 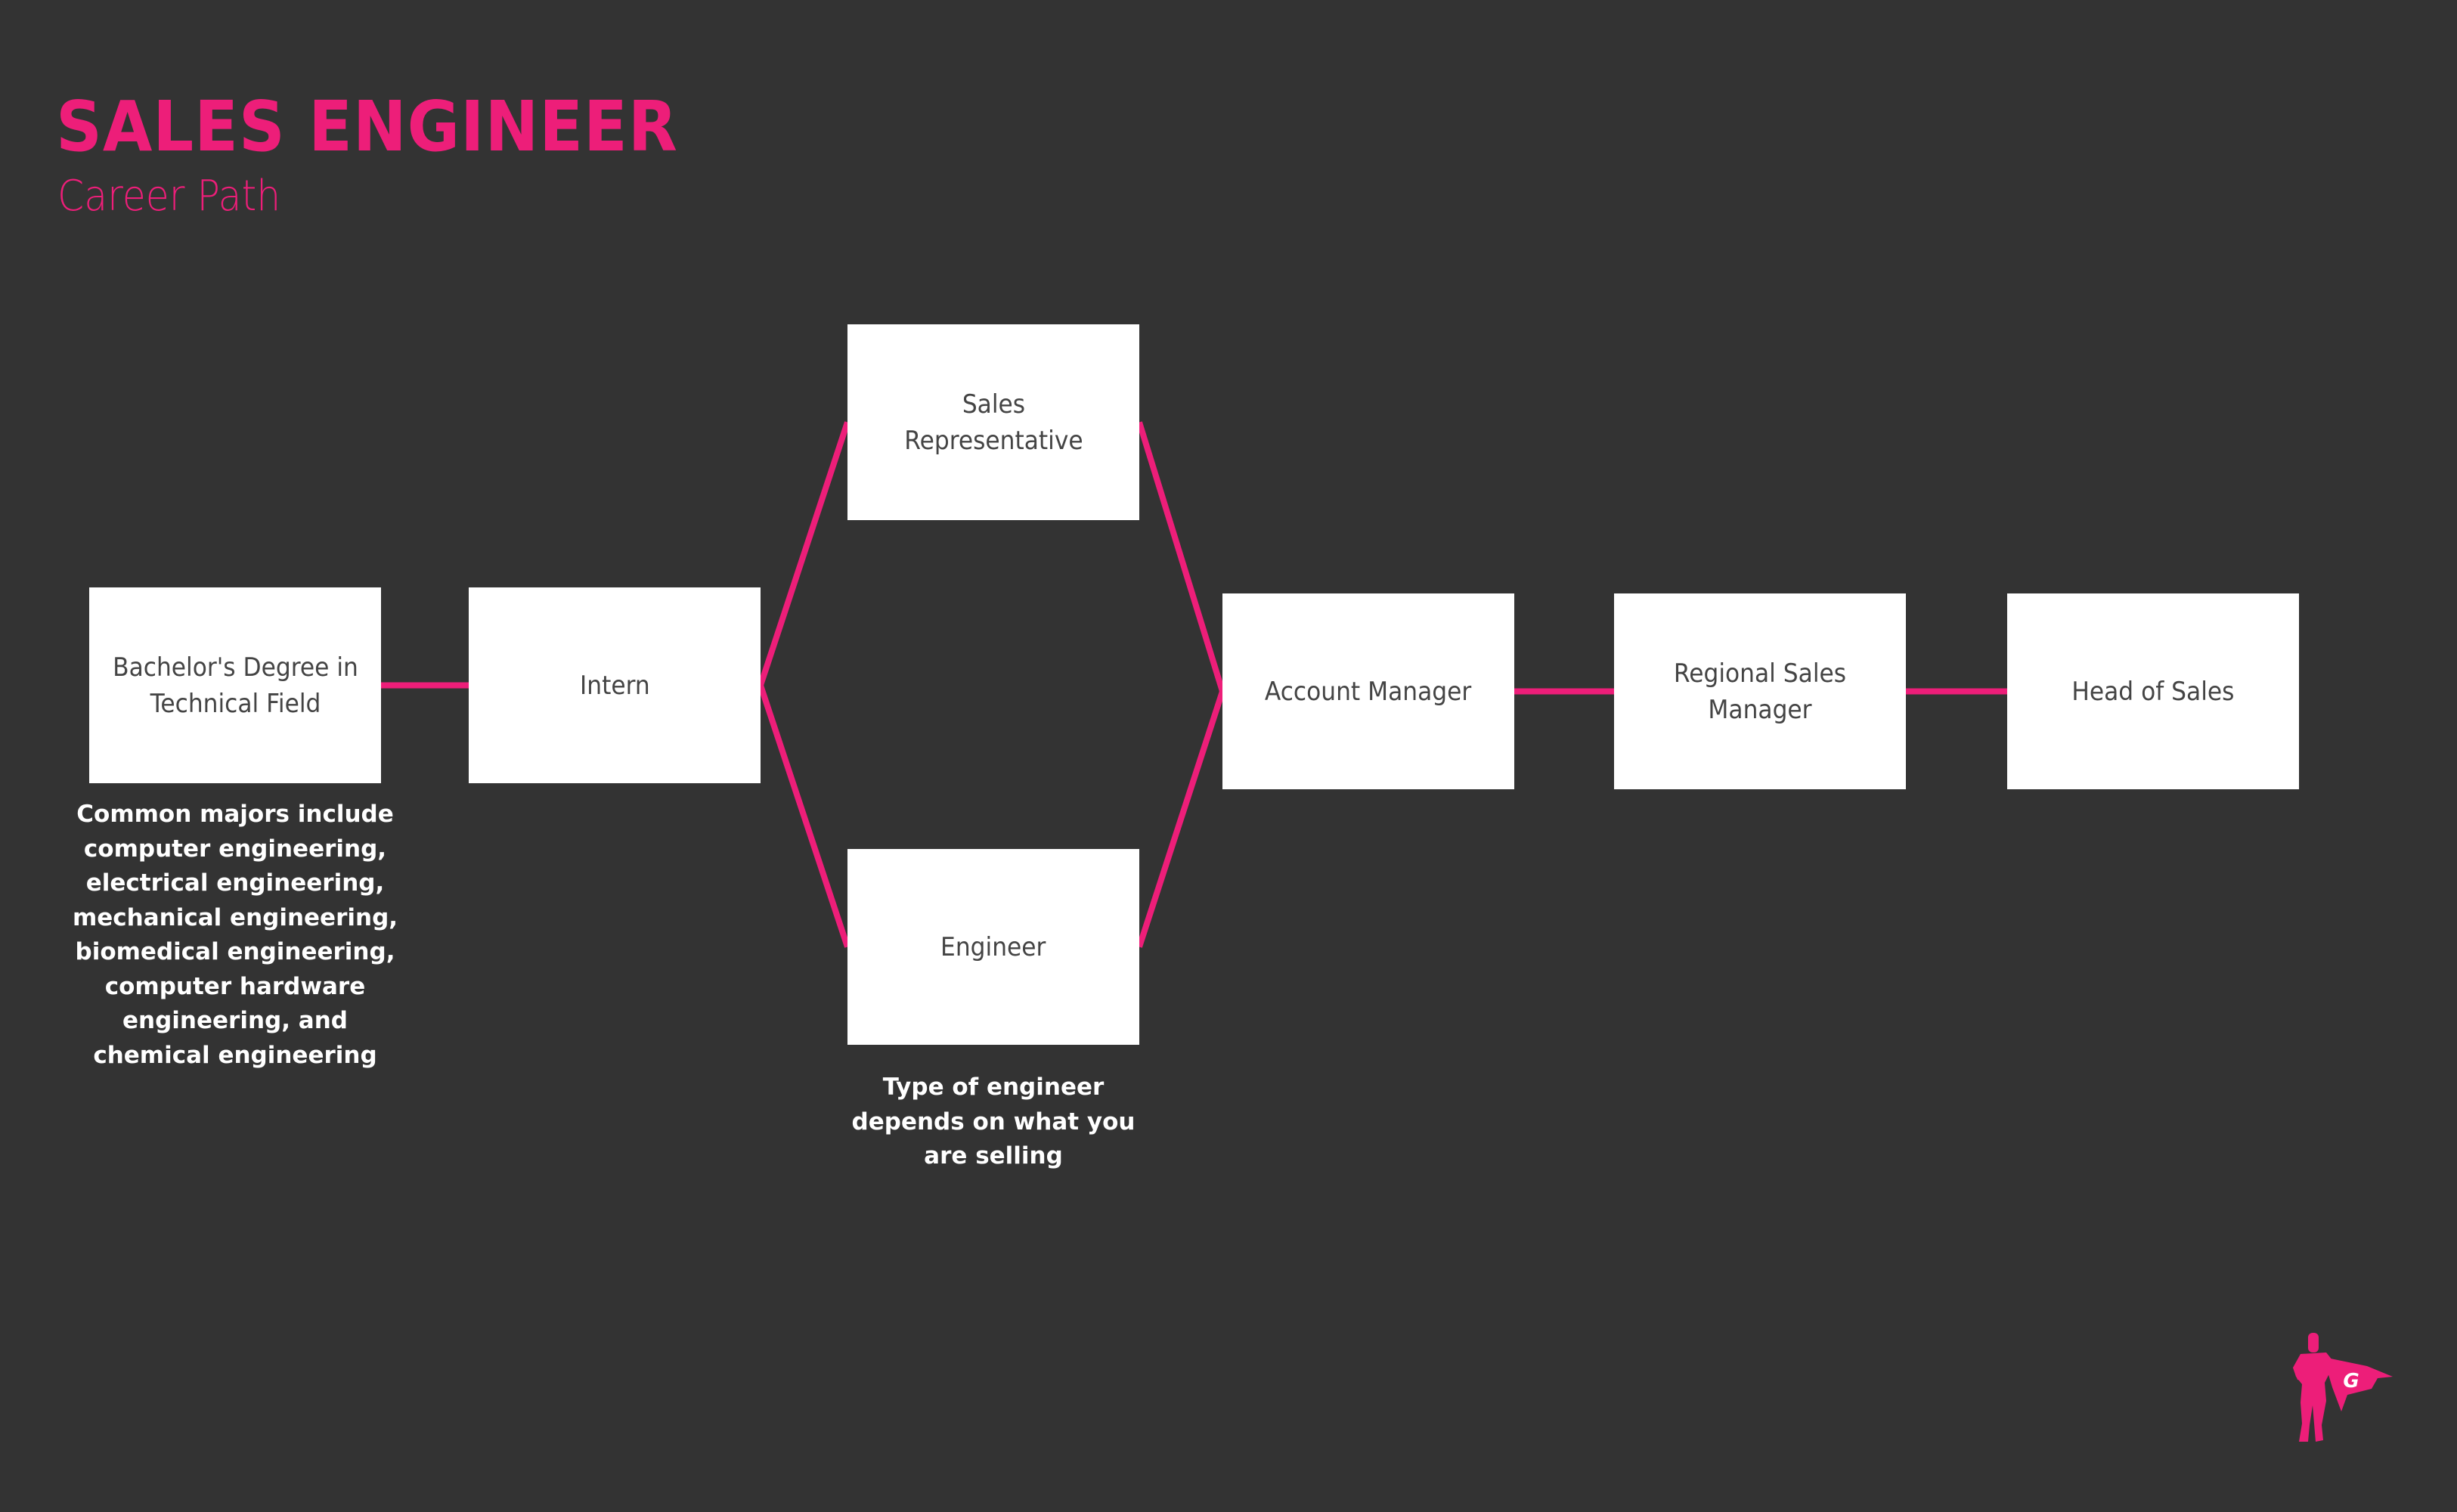 I want to click on node-head-of-sales: Head of Sales, so click(x=2153, y=691).